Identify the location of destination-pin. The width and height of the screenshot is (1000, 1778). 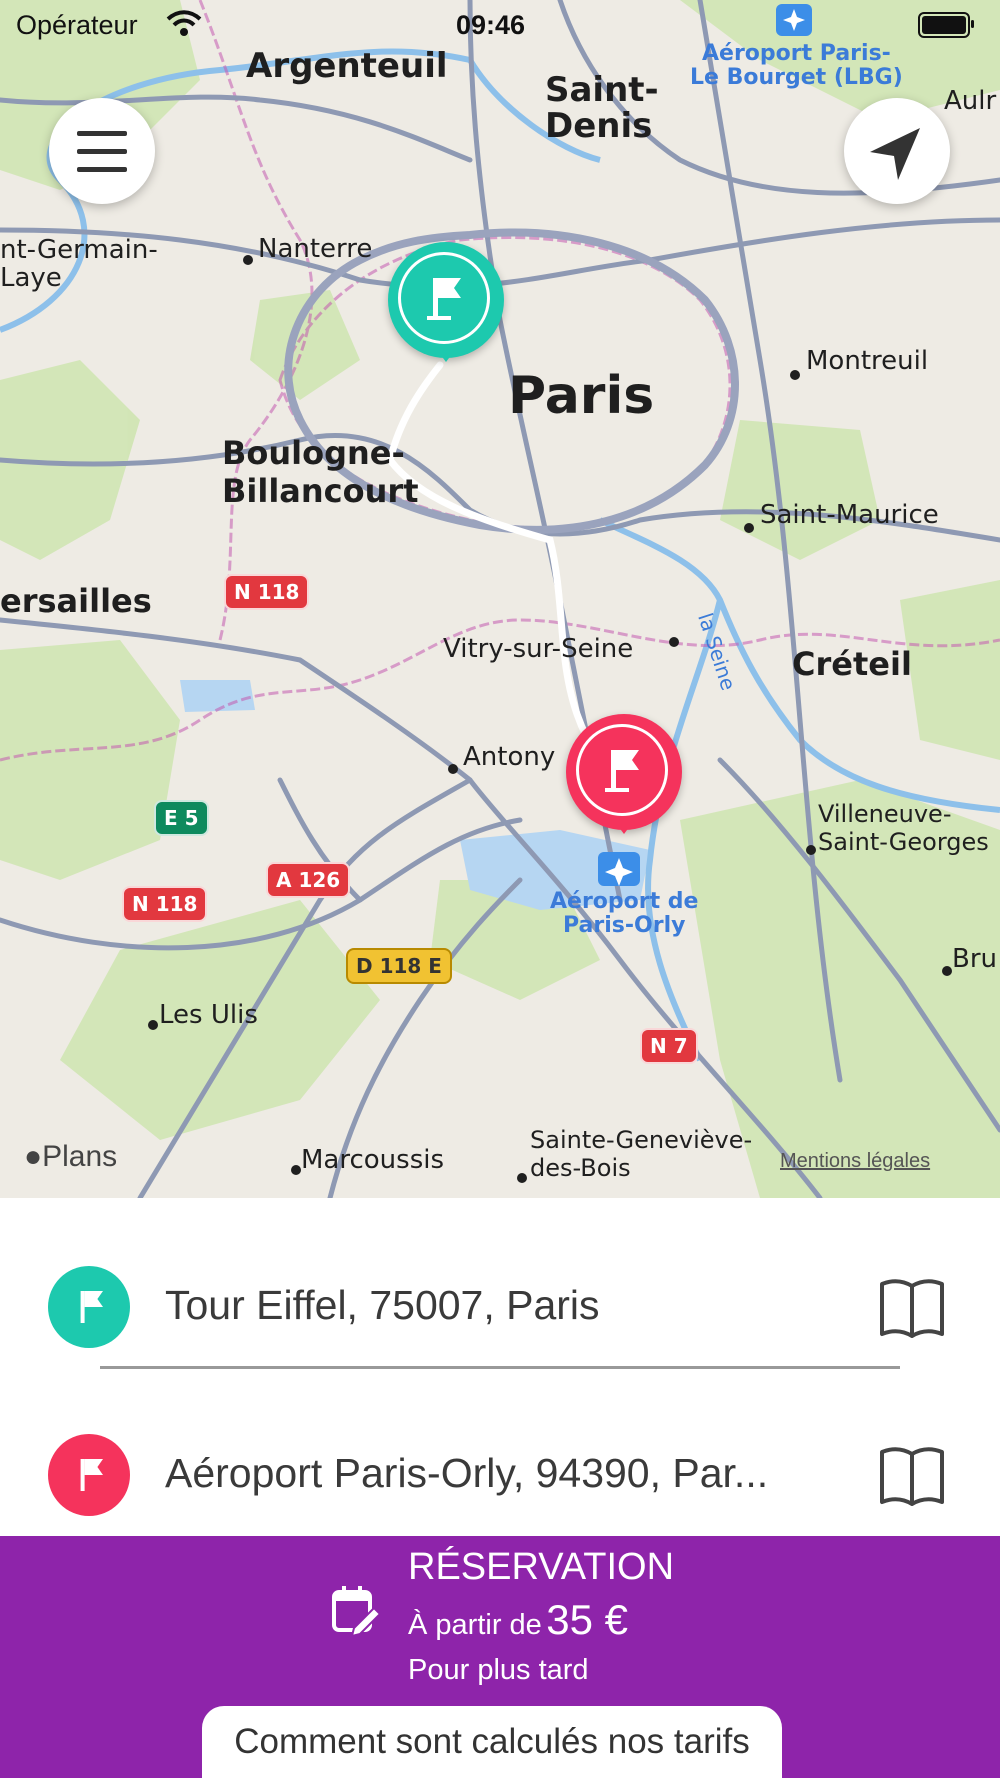
(624, 774).